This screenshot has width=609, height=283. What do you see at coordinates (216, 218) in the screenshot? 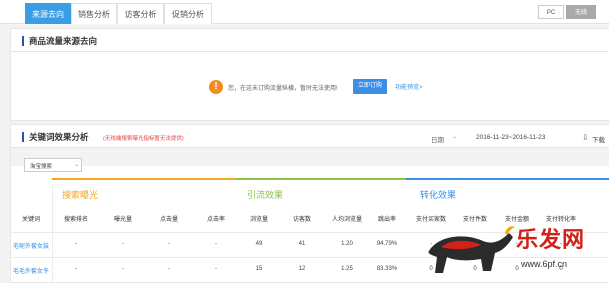
I see `col-header-ctr: 点击率` at bounding box center [216, 218].